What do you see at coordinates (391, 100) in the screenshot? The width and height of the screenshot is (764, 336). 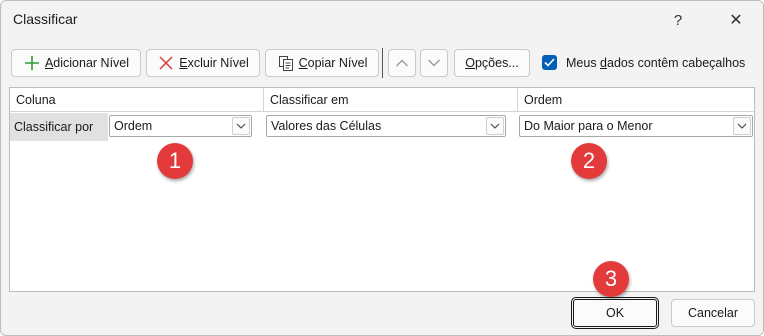 I see `column-header-classificar-em: Classificar em` at bounding box center [391, 100].